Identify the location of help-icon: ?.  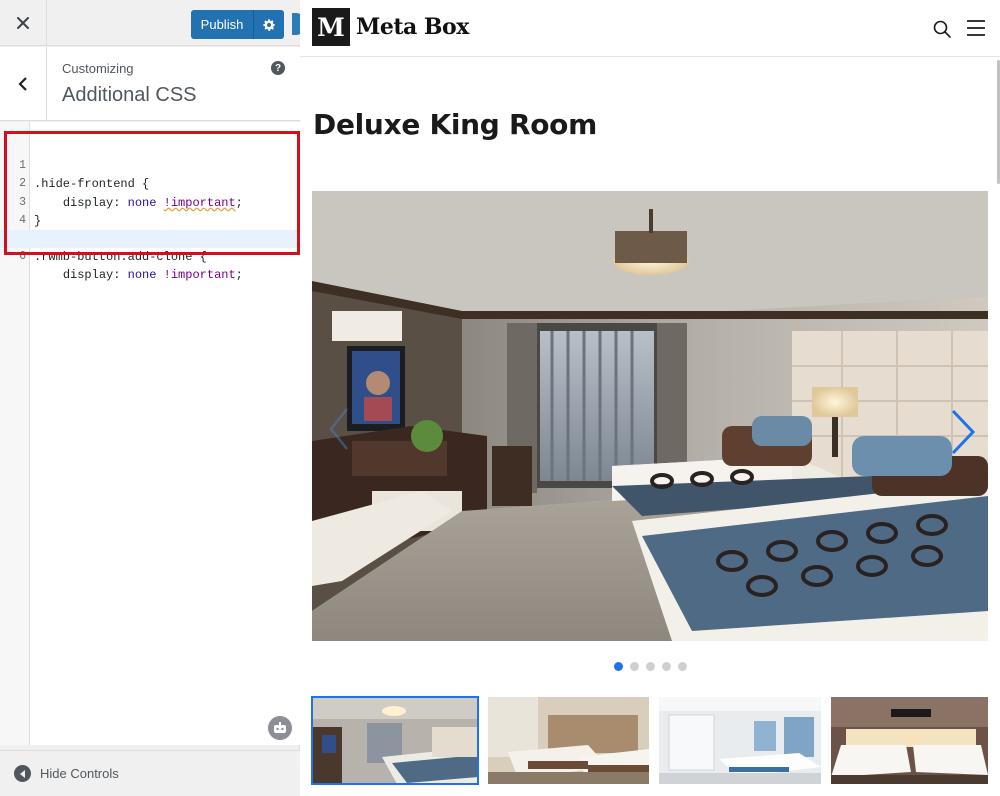
(278, 68).